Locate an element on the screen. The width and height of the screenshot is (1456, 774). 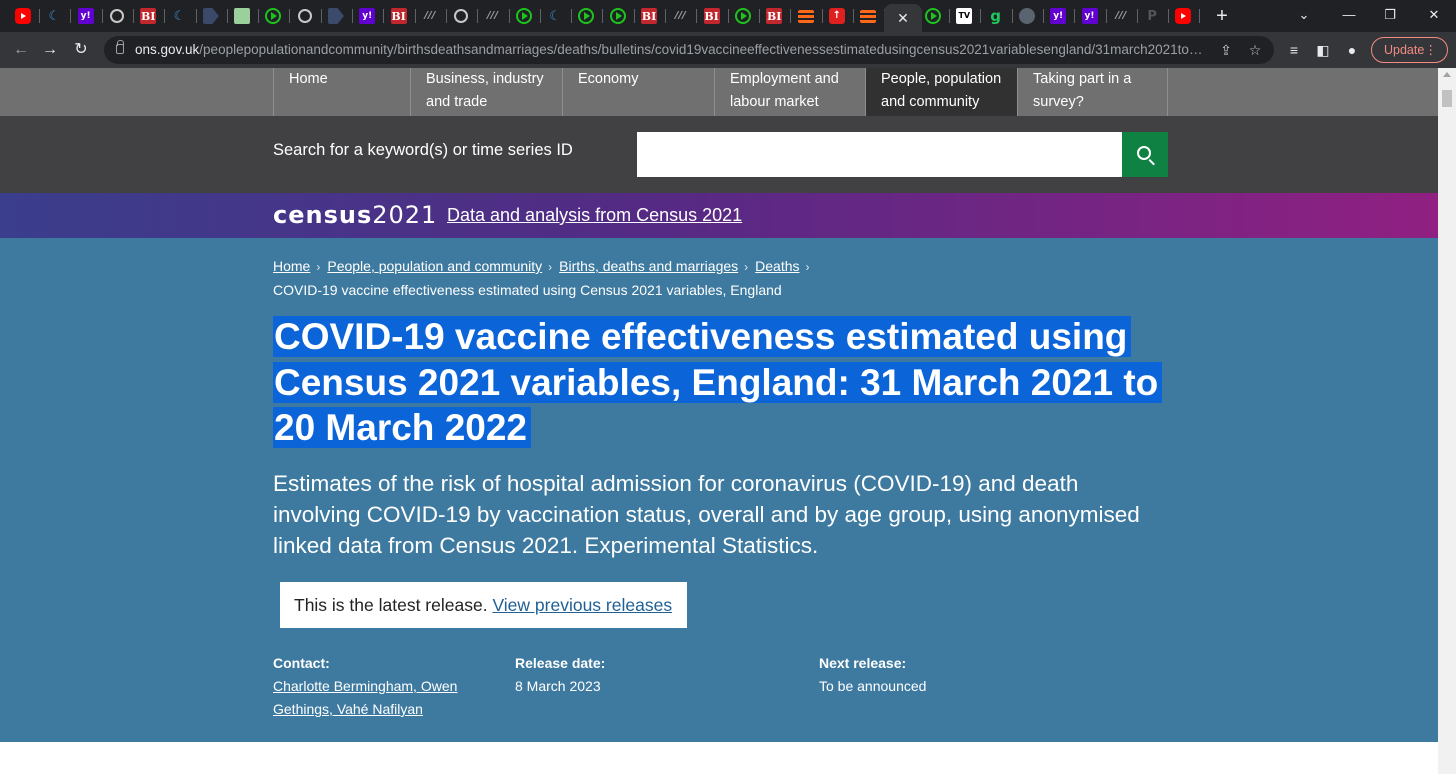
release-date-label: Release date: is located at coordinates (560, 663).